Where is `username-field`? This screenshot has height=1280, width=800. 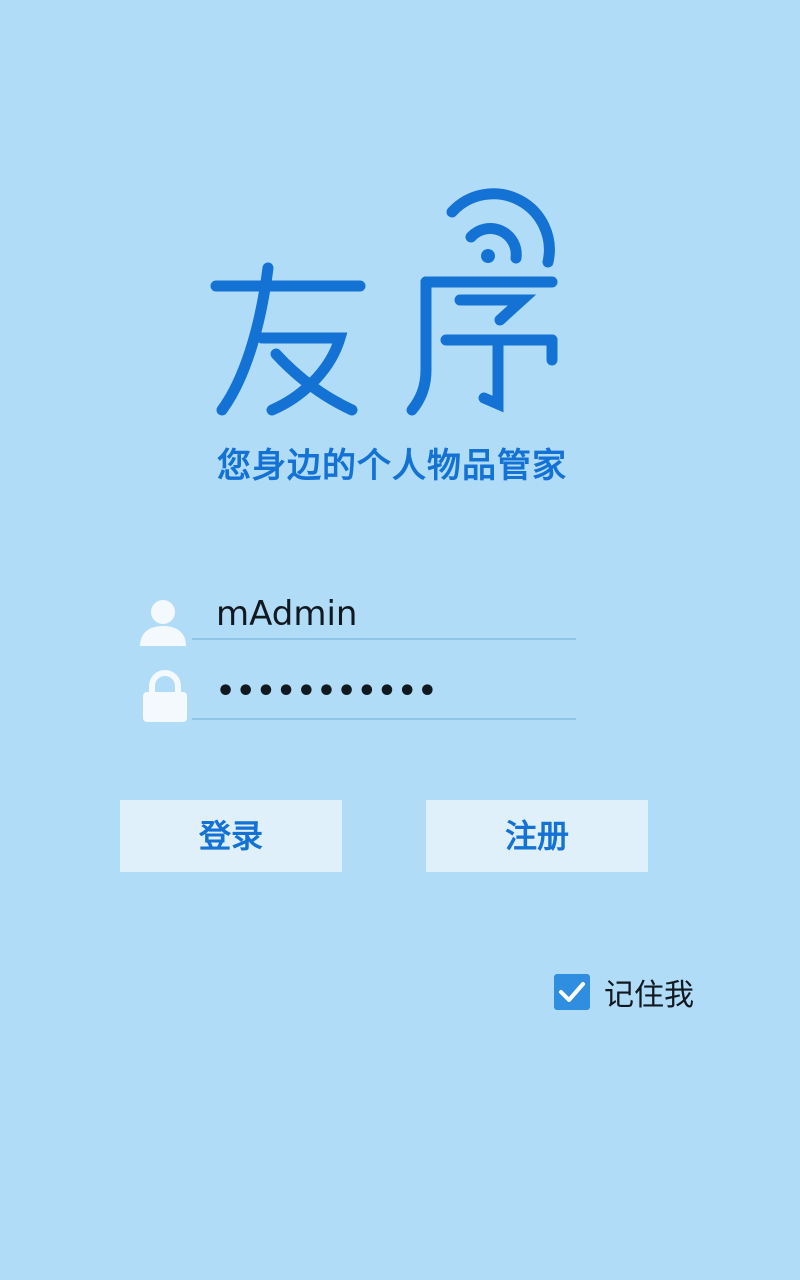
username-field is located at coordinates (384, 616).